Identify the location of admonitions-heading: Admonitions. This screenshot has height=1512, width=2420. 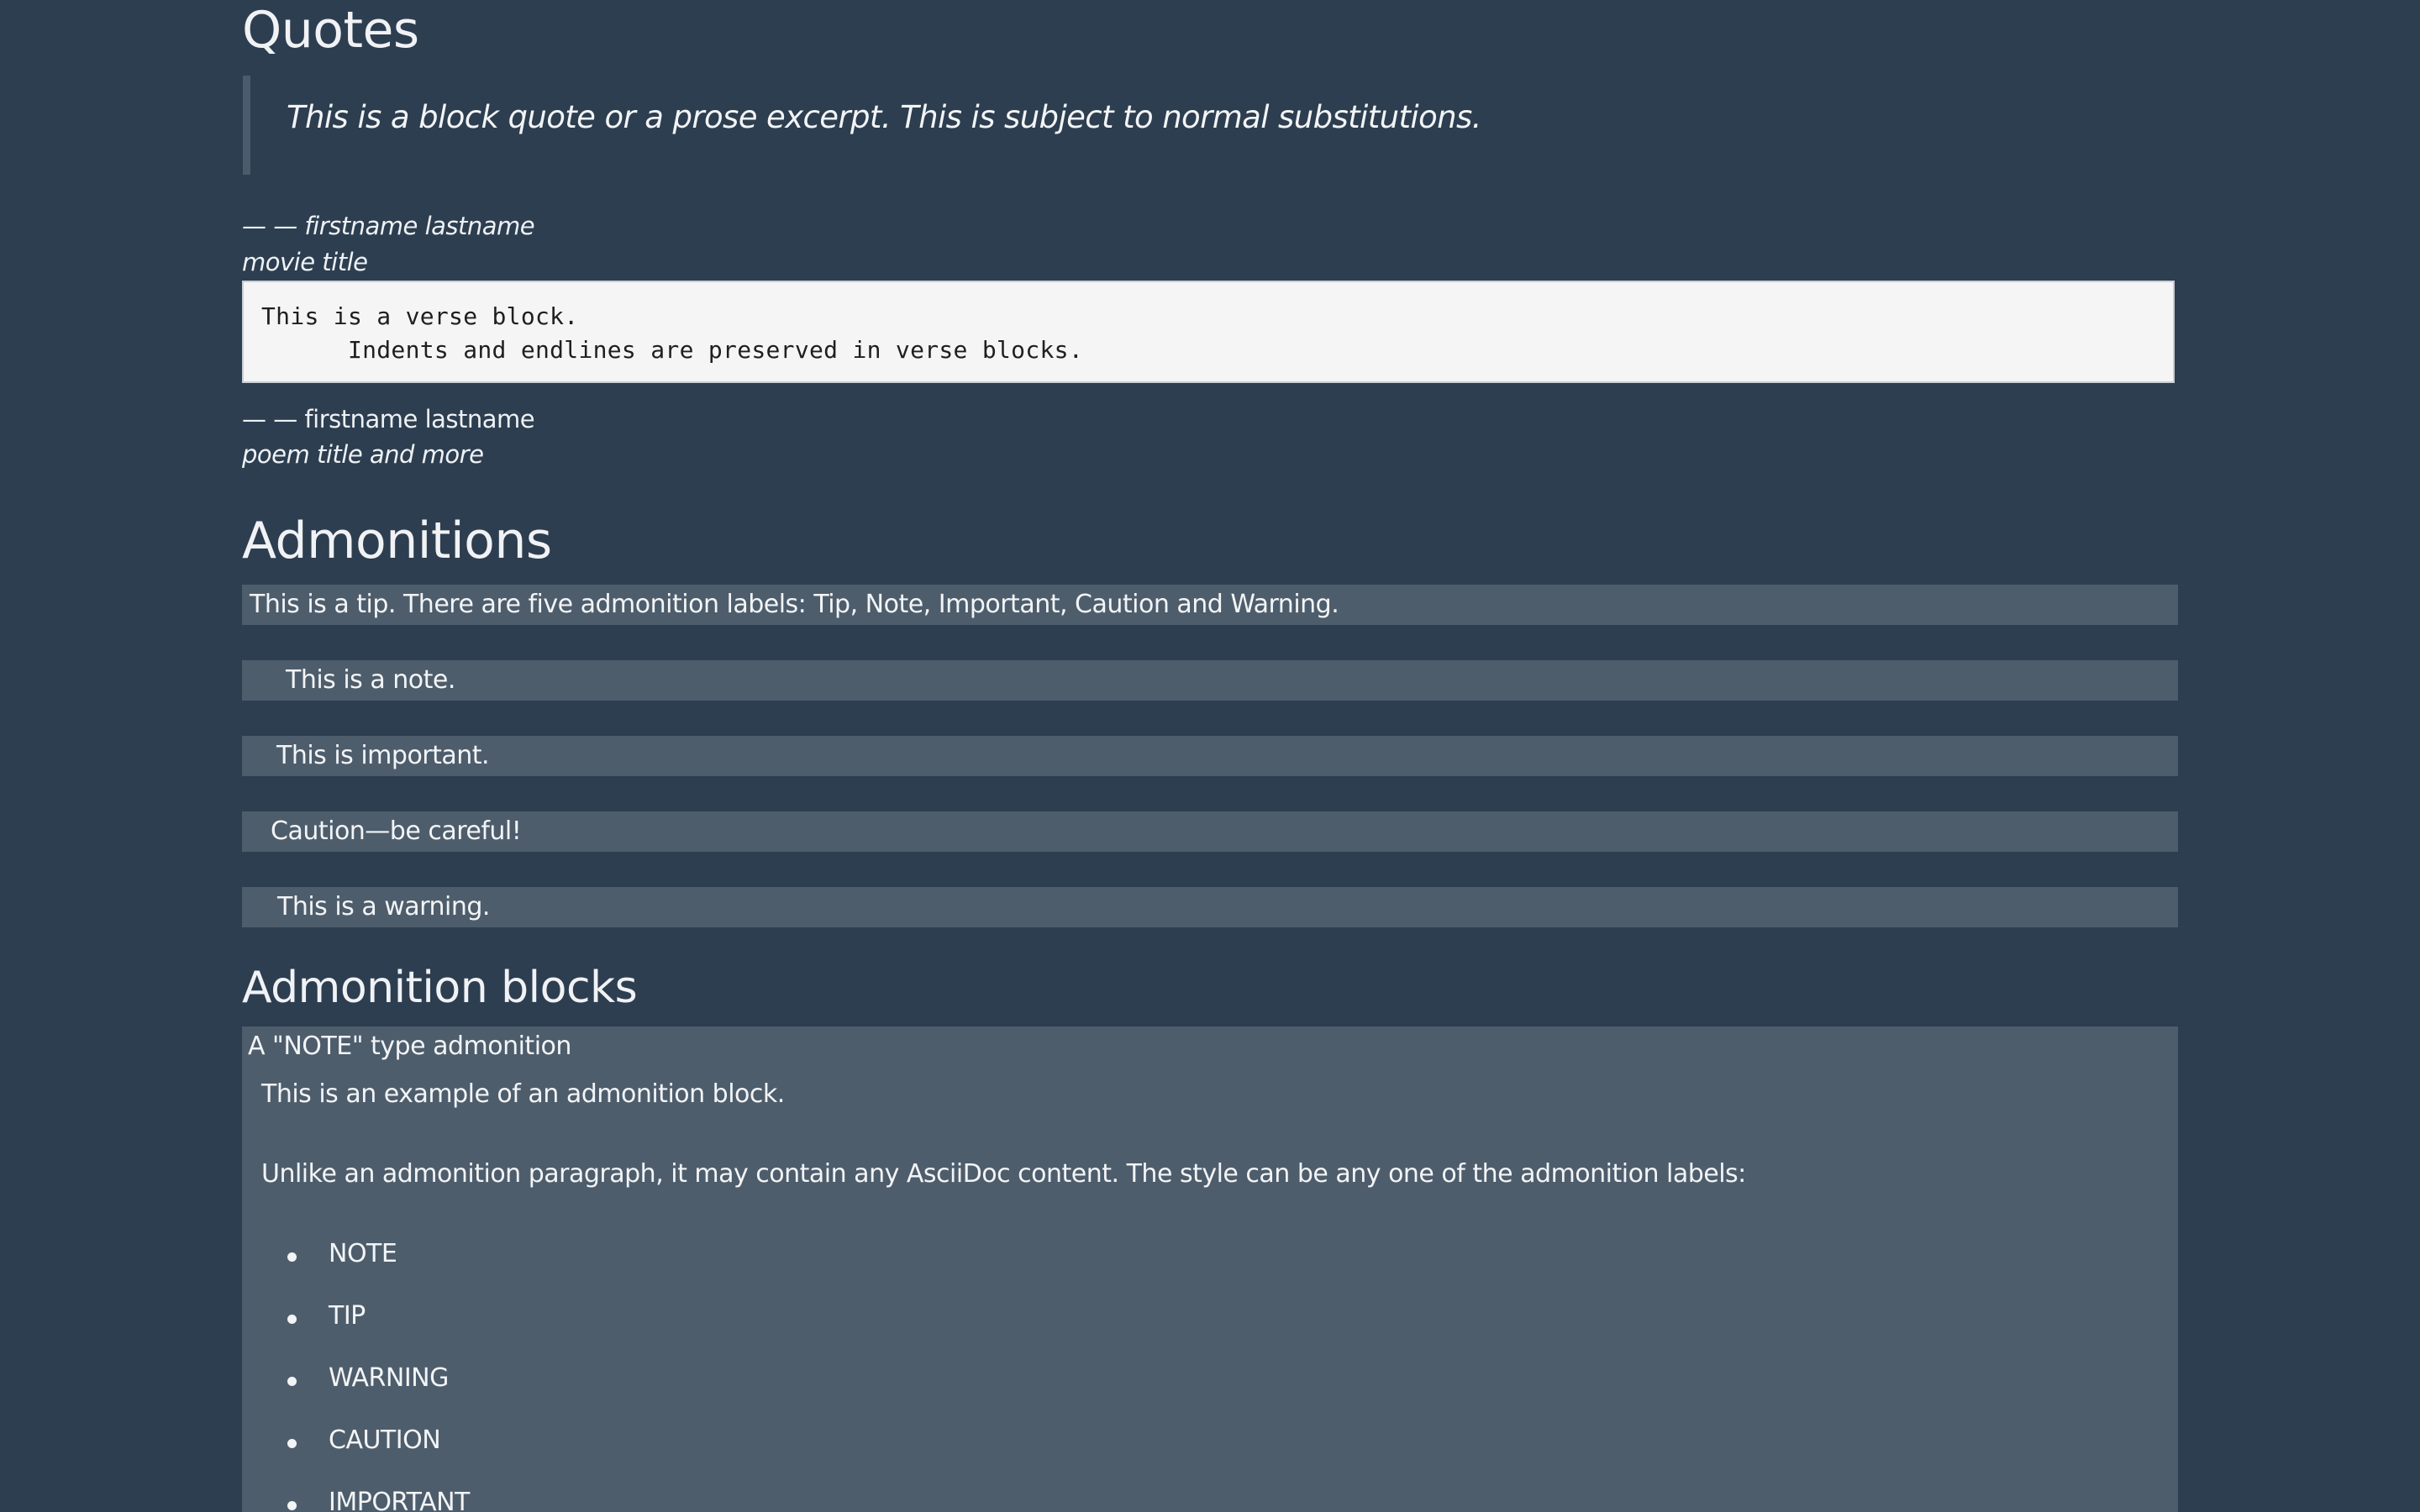
(397, 541).